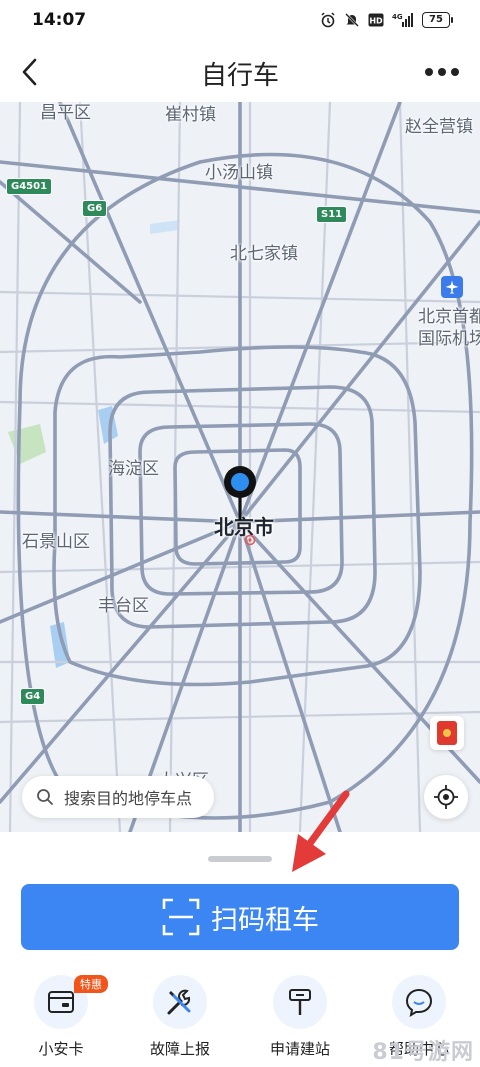 This screenshot has width=480, height=1067. What do you see at coordinates (332, 214) in the screenshot?
I see `highway-shield: S11` at bounding box center [332, 214].